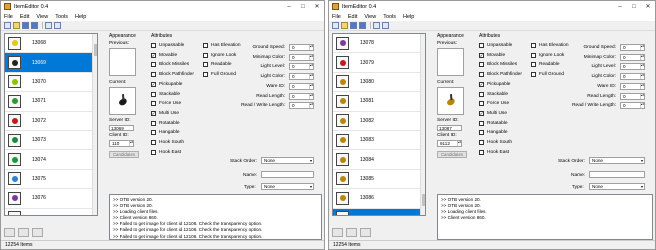  What do you see at coordinates (51, 199) in the screenshot?
I see `list-item: 13076` at bounding box center [51, 199].